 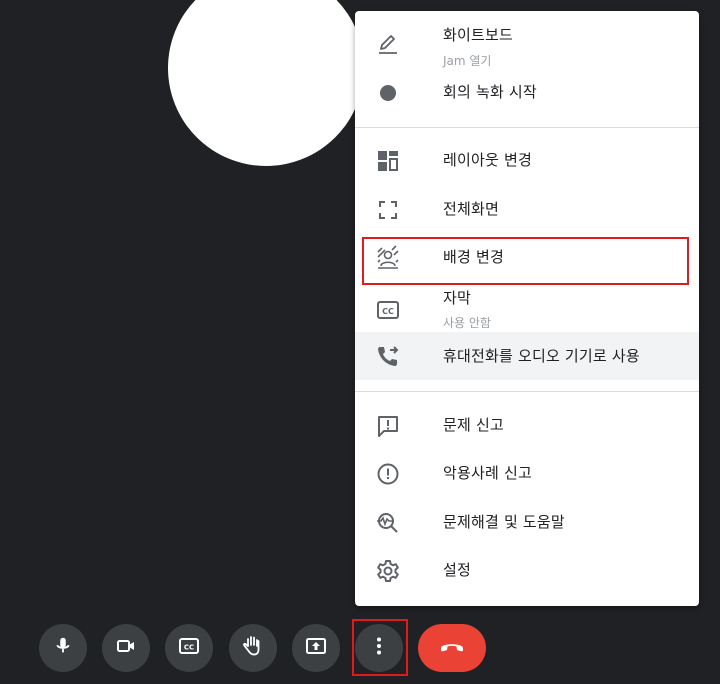 I want to click on menu-item-label: 배경 변경, so click(x=473, y=257).